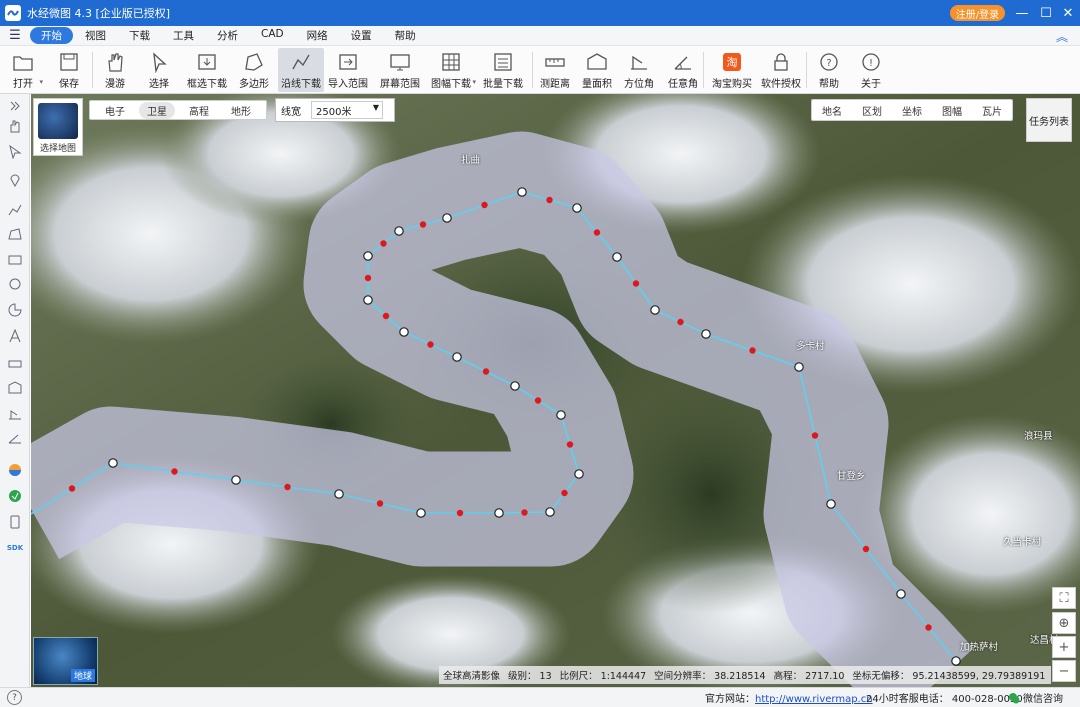 This screenshot has height=707, width=1080. I want to click on circle-draw-icon, so click(15, 284).